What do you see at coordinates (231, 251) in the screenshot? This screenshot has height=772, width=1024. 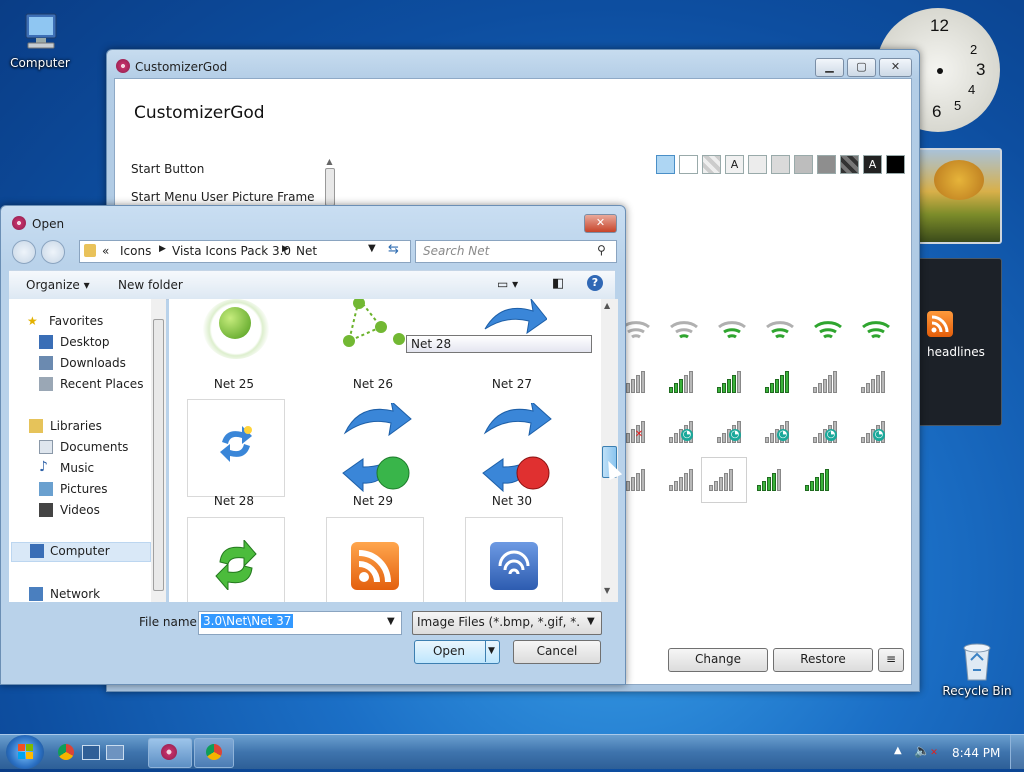 I see `breadcrumb-pack: Vista Icons Pack 3.0` at bounding box center [231, 251].